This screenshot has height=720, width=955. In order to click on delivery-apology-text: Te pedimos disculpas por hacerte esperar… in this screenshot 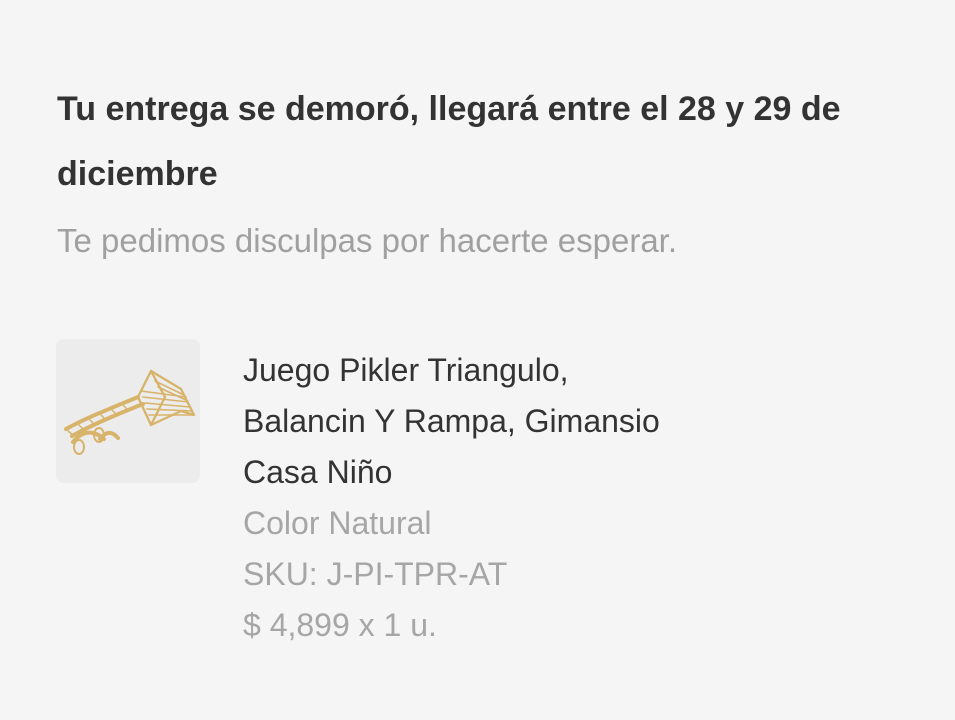, I will do `click(367, 240)`.